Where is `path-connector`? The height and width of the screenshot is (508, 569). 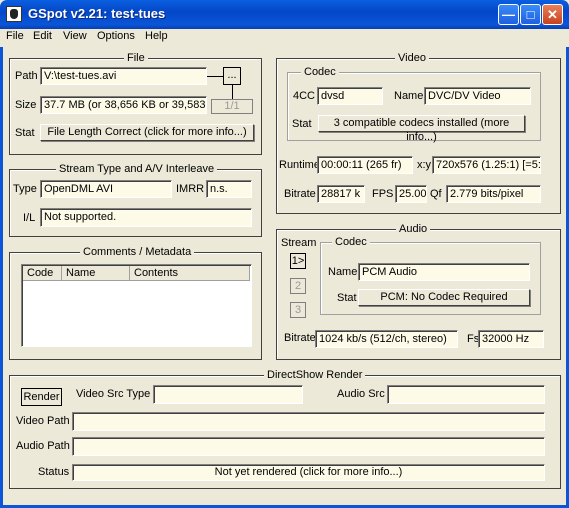 path-connector is located at coordinates (215, 76).